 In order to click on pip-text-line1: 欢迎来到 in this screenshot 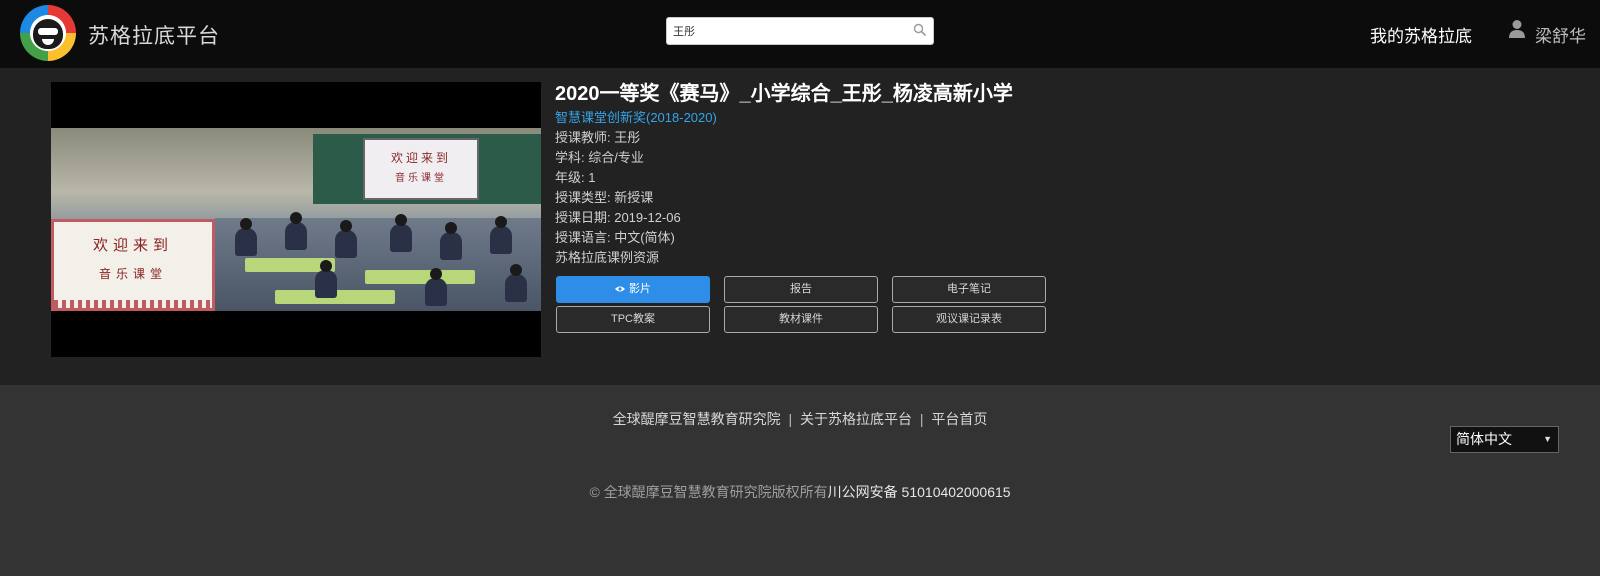, I will do `click(132, 245)`.